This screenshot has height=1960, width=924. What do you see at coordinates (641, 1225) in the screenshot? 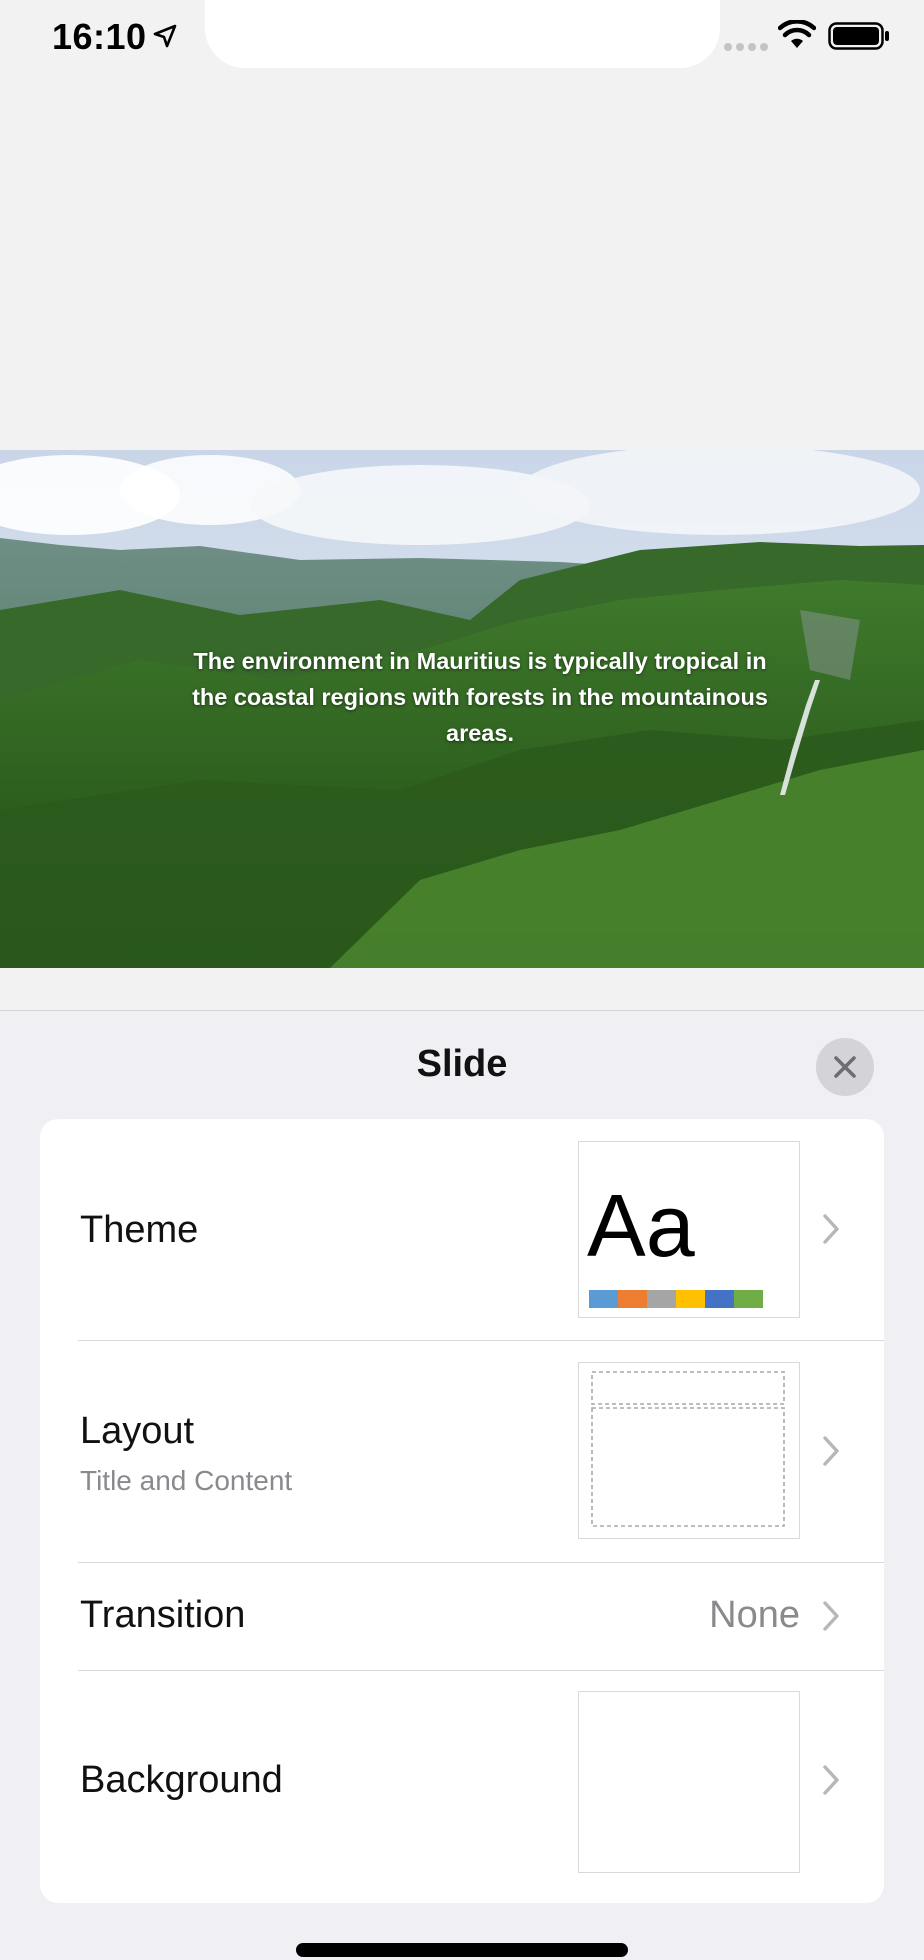
I see `theme-preview-text: Aa` at bounding box center [641, 1225].